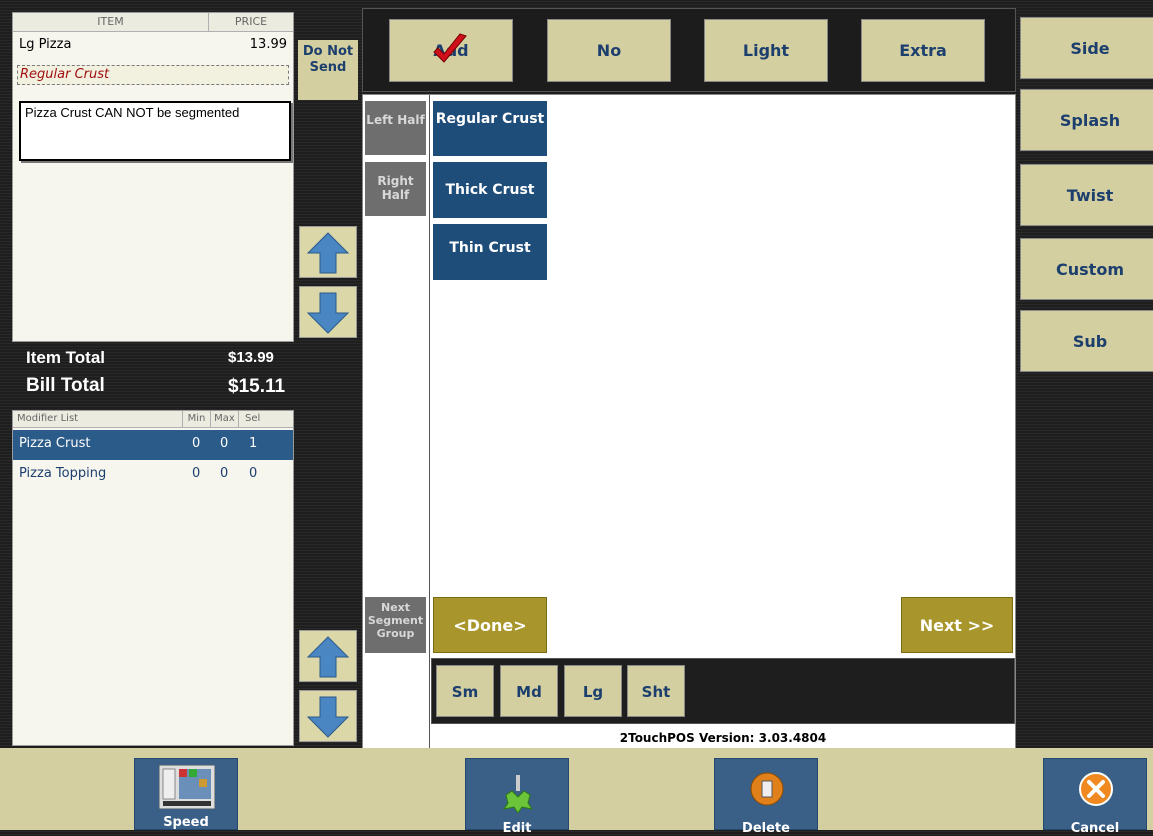  What do you see at coordinates (609, 50) in the screenshot?
I see `no-button: No` at bounding box center [609, 50].